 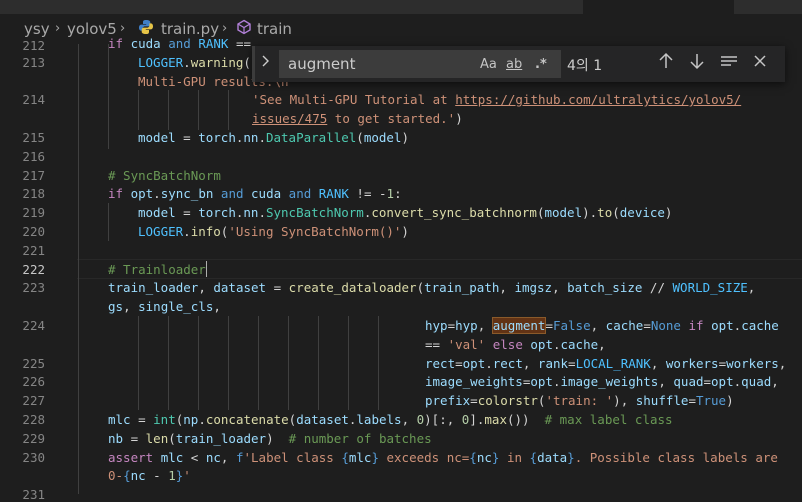 I want to click on line-number: 230, so click(x=33, y=457).